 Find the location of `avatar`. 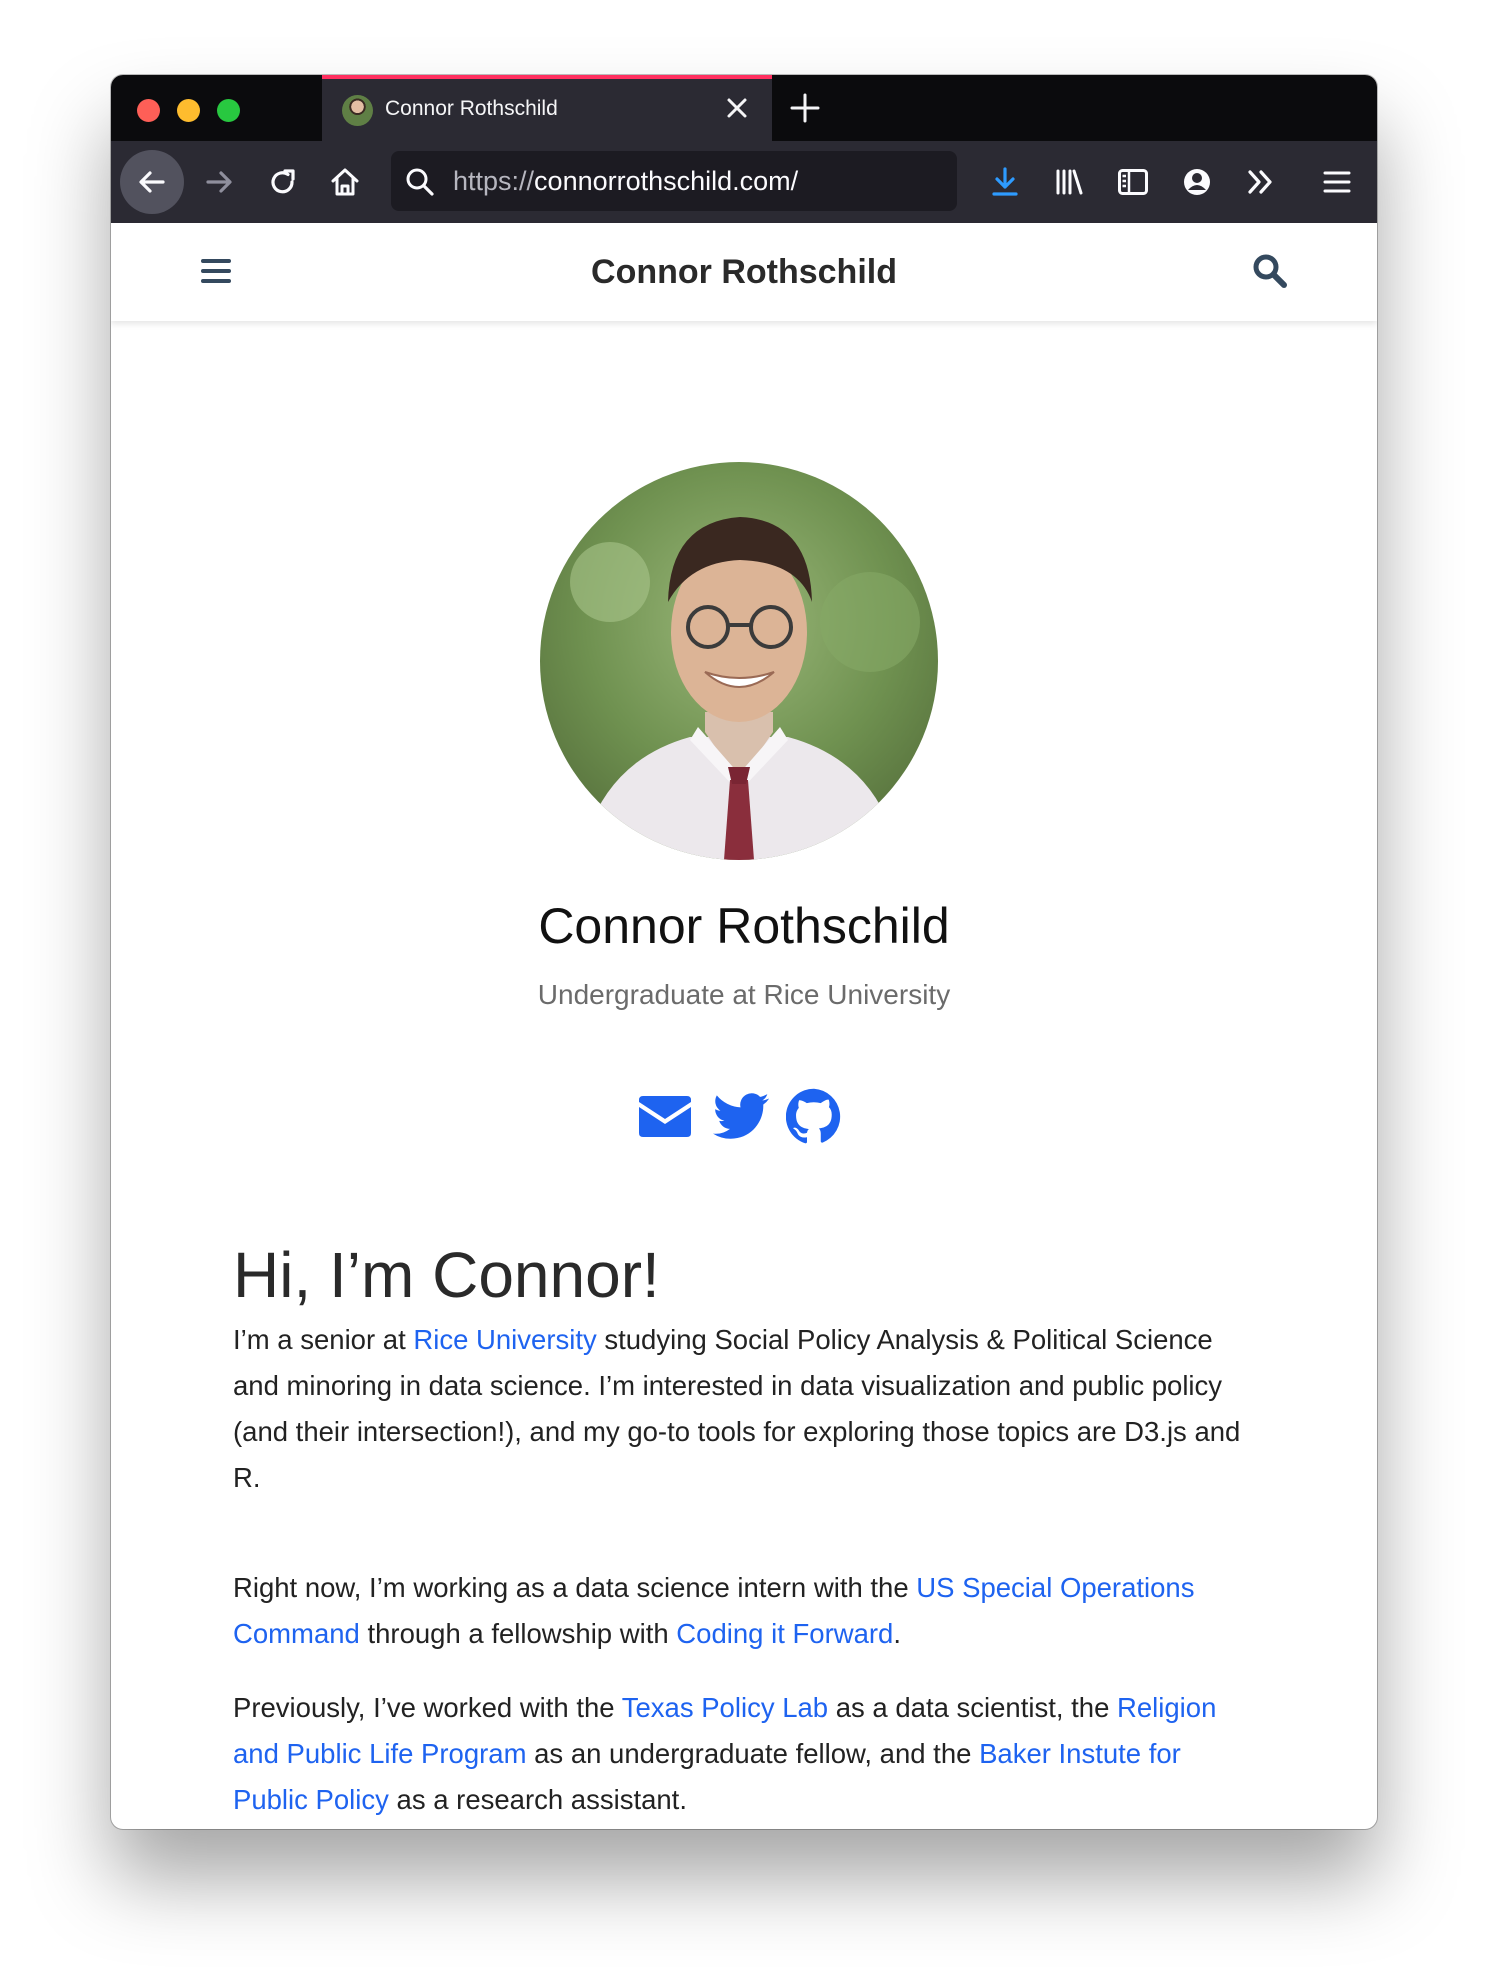

avatar is located at coordinates (739, 661).